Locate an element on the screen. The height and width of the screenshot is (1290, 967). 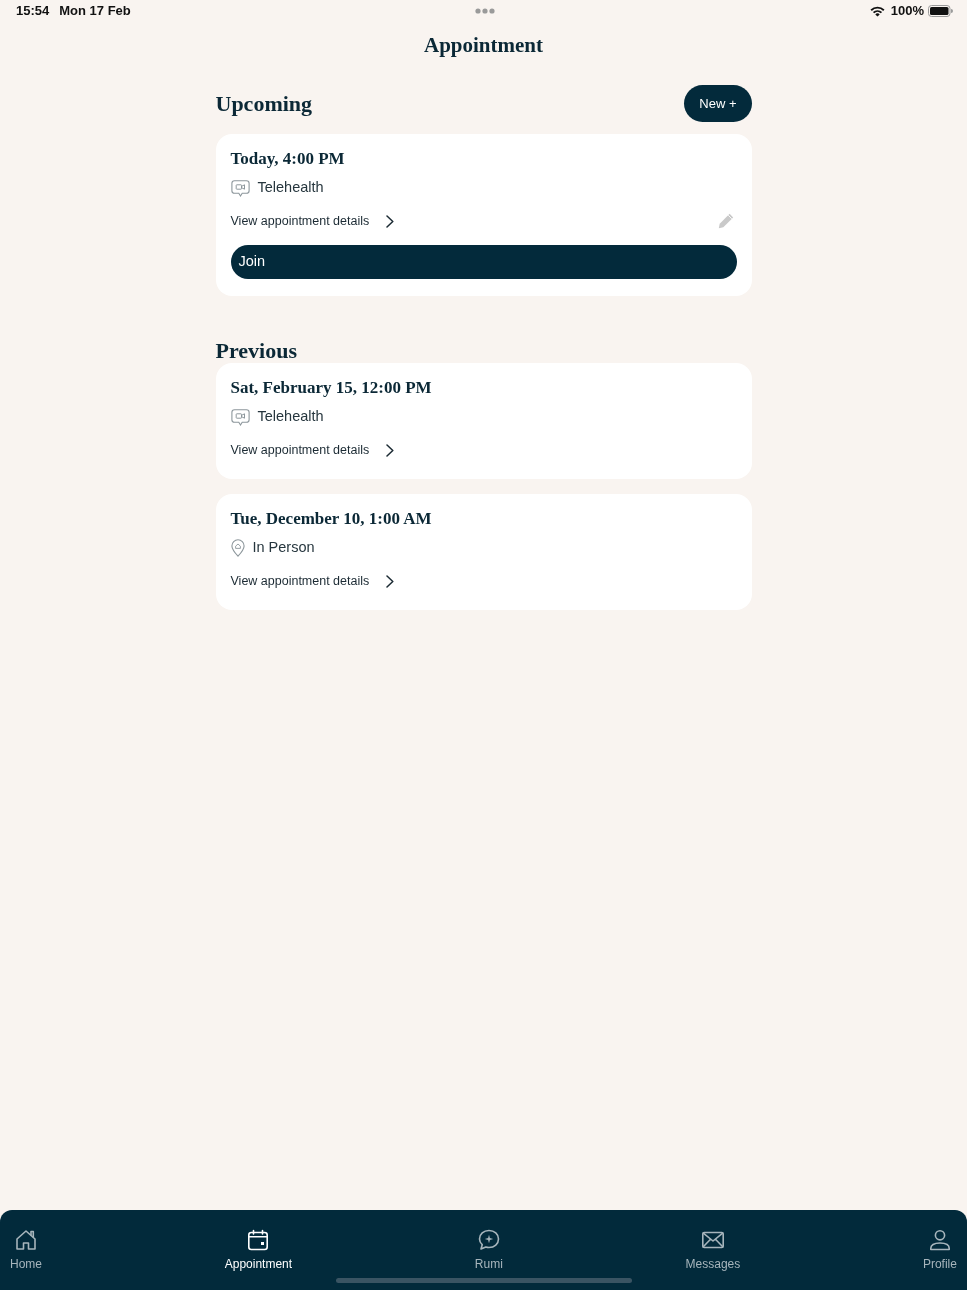
new-appointment-button: New + is located at coordinates (718, 103).